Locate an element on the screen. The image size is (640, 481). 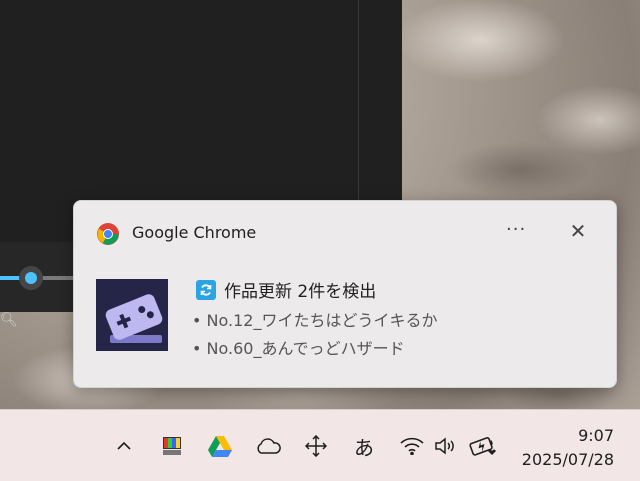
battery-charging-icon is located at coordinates (482, 446).